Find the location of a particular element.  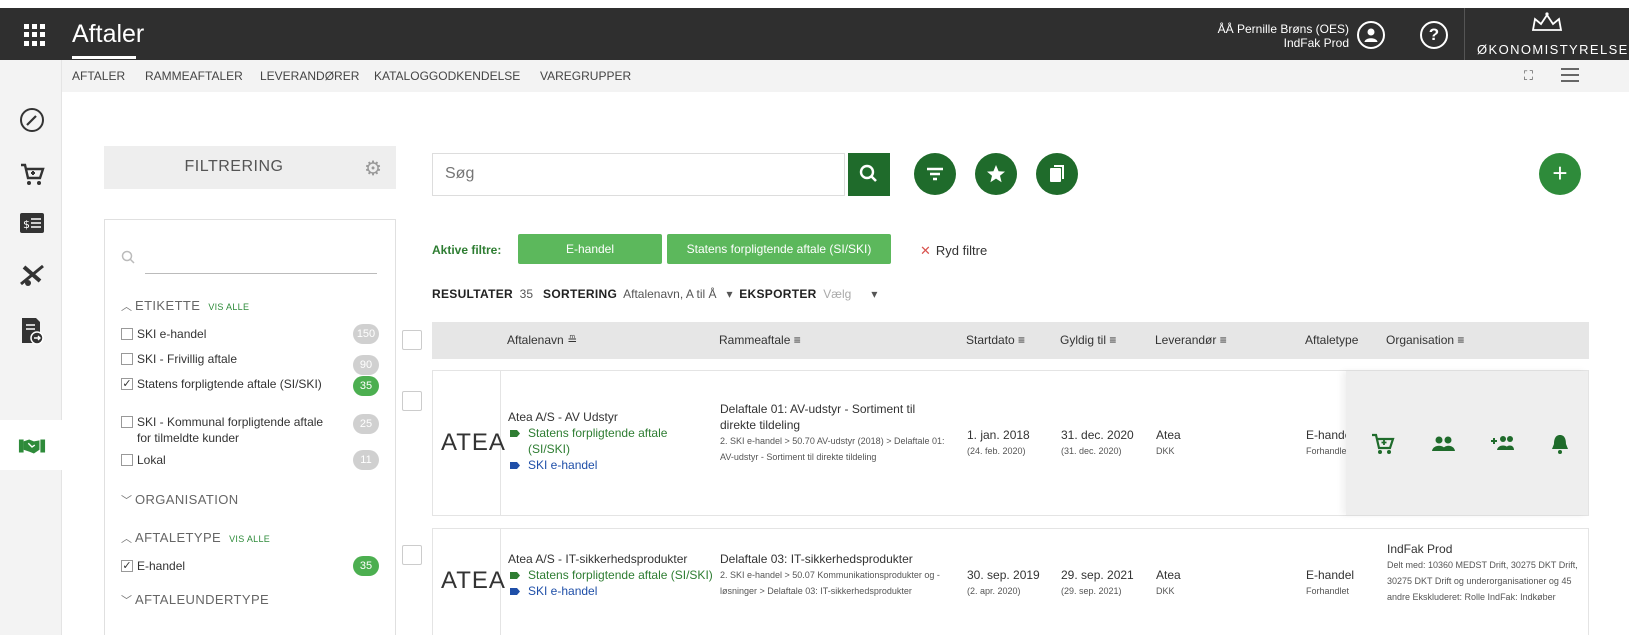

active-filter-chip-statens: Statens forpligtende aftale (SI/SKI) is located at coordinates (779, 249).